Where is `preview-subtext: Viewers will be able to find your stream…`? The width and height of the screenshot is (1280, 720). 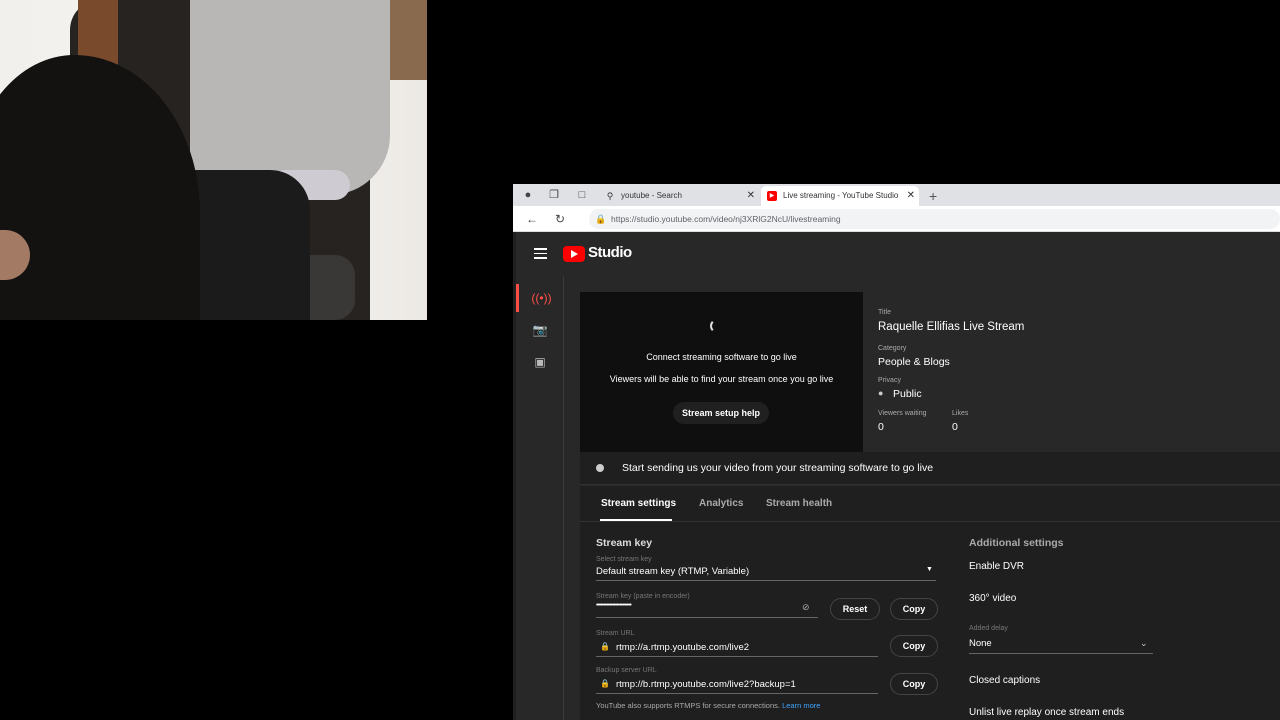 preview-subtext: Viewers will be able to find your stream… is located at coordinates (721, 379).